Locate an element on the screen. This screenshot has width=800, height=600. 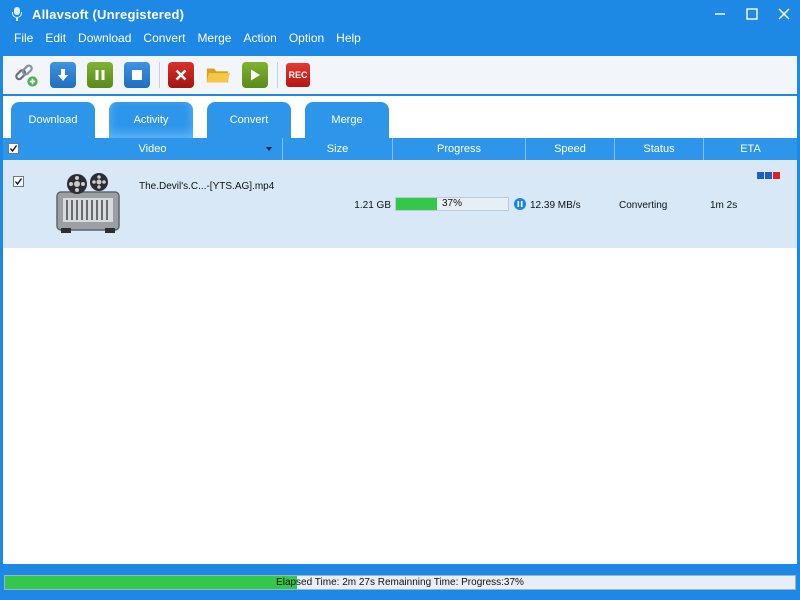
select-all-cell is located at coordinates (13, 149).